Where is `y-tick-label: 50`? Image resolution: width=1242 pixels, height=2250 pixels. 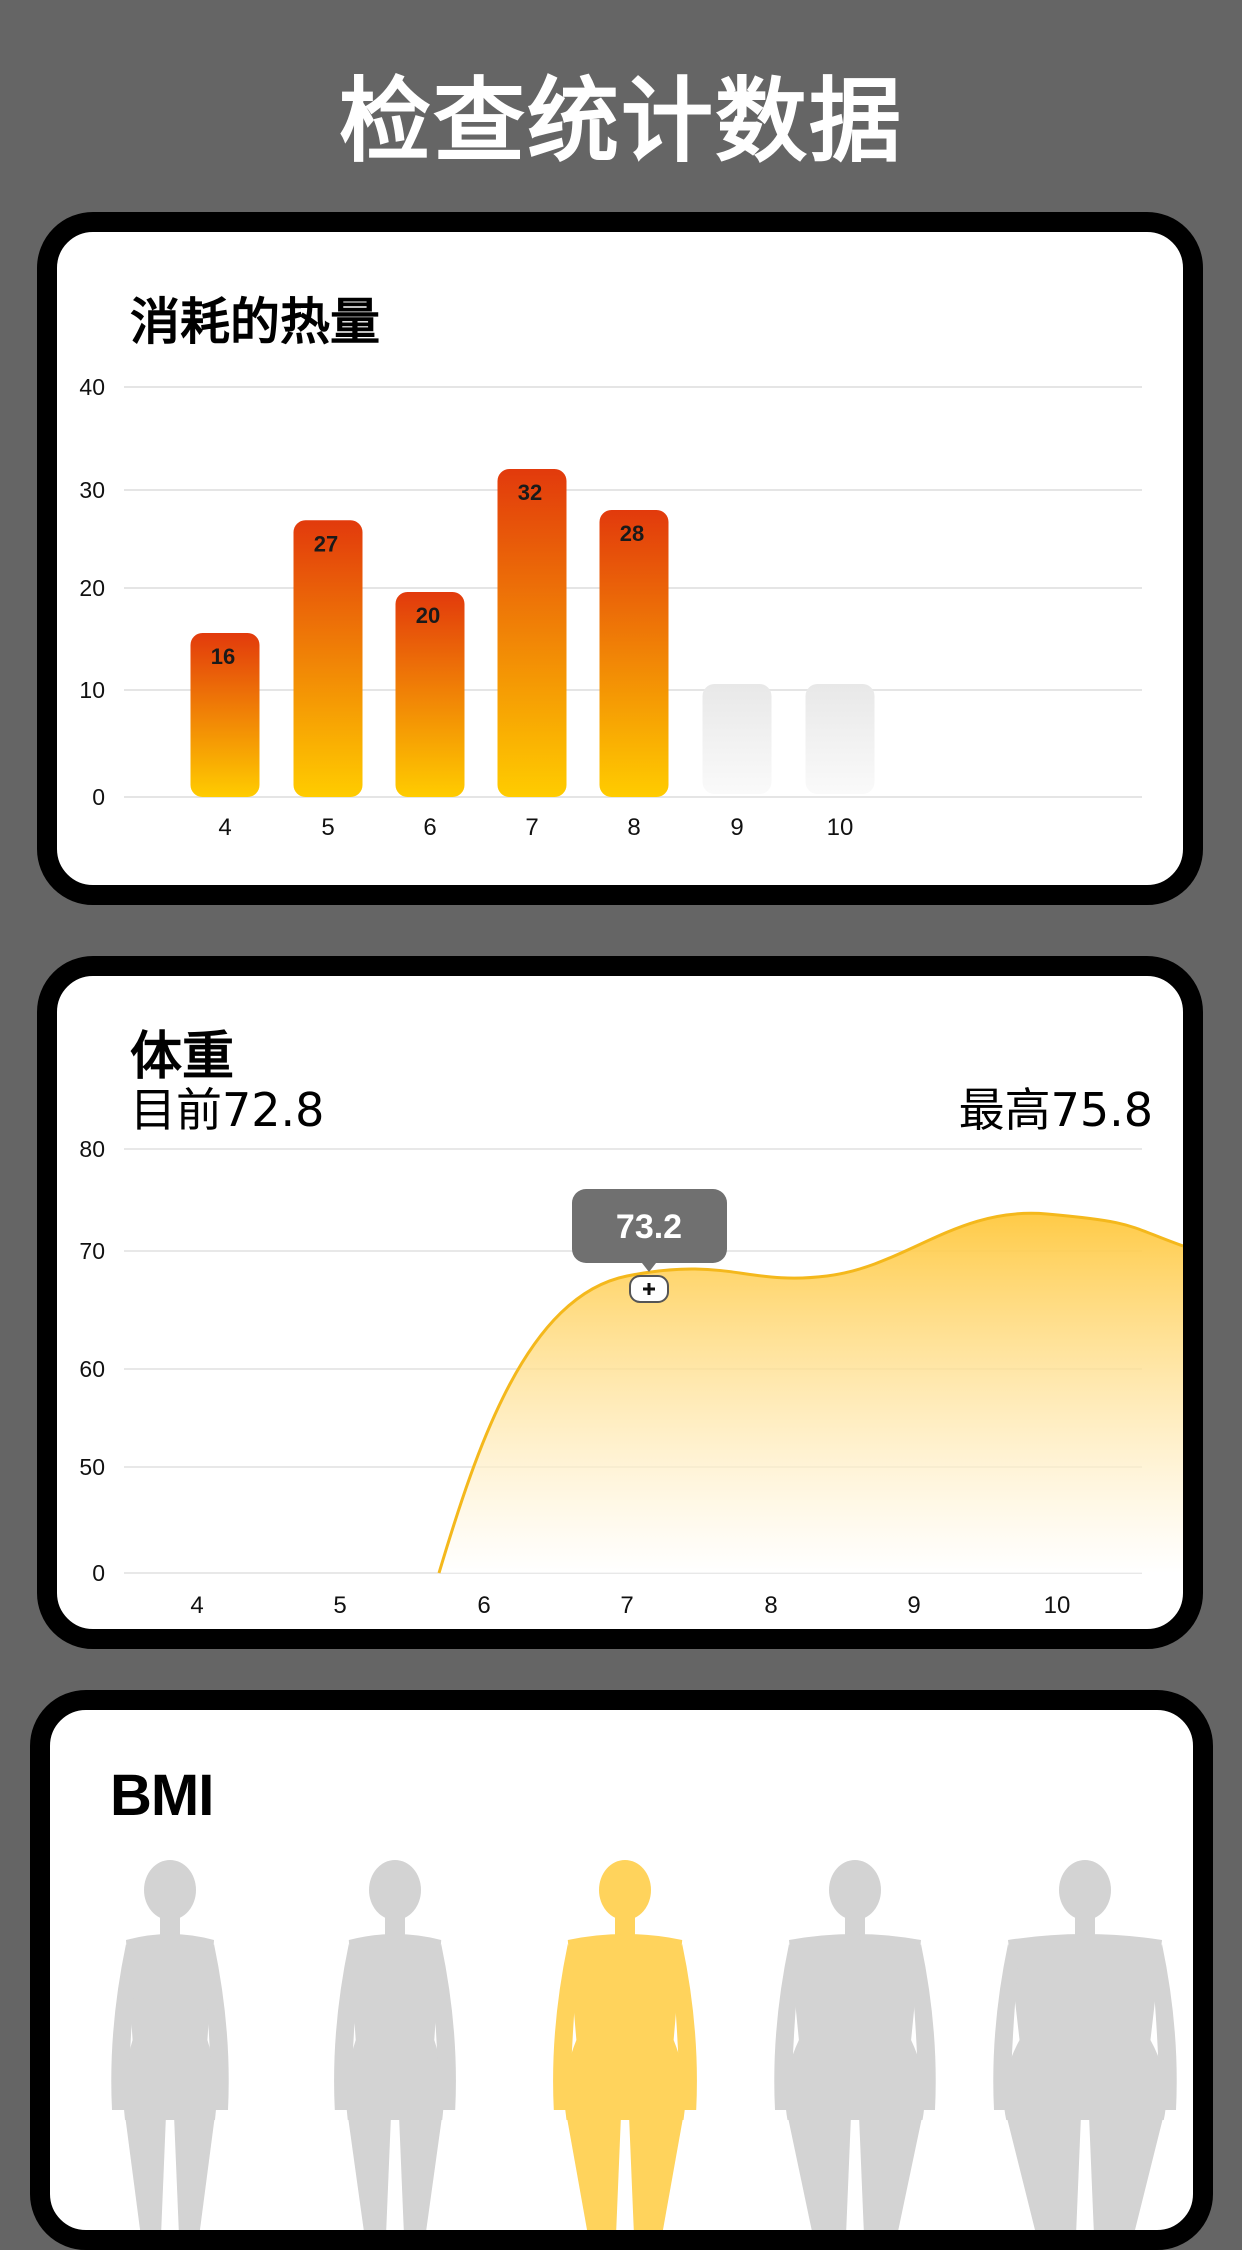 y-tick-label: 50 is located at coordinates (92, 1467).